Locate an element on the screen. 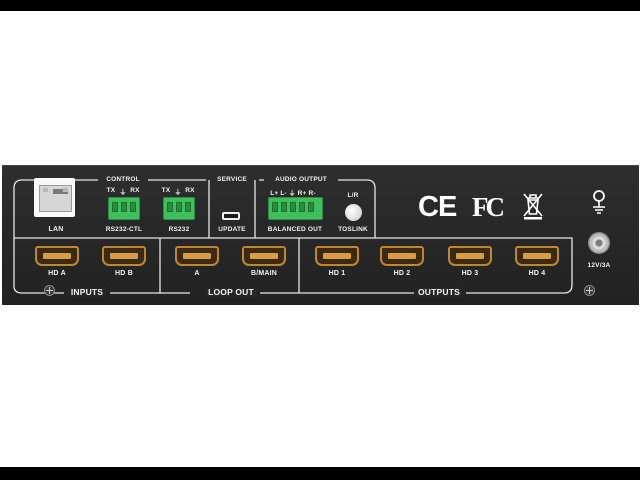  panel-screw-left is located at coordinates (49, 290).